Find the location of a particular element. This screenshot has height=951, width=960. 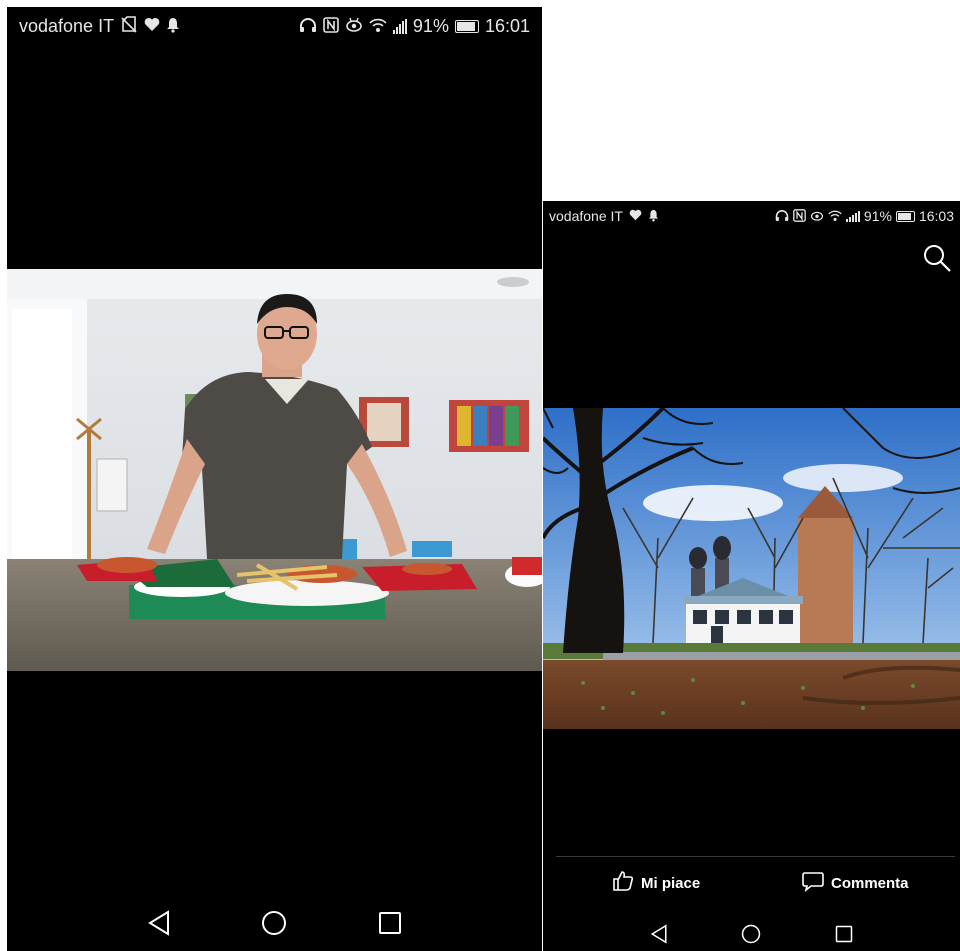

no-sim-icon is located at coordinates (129, 26).